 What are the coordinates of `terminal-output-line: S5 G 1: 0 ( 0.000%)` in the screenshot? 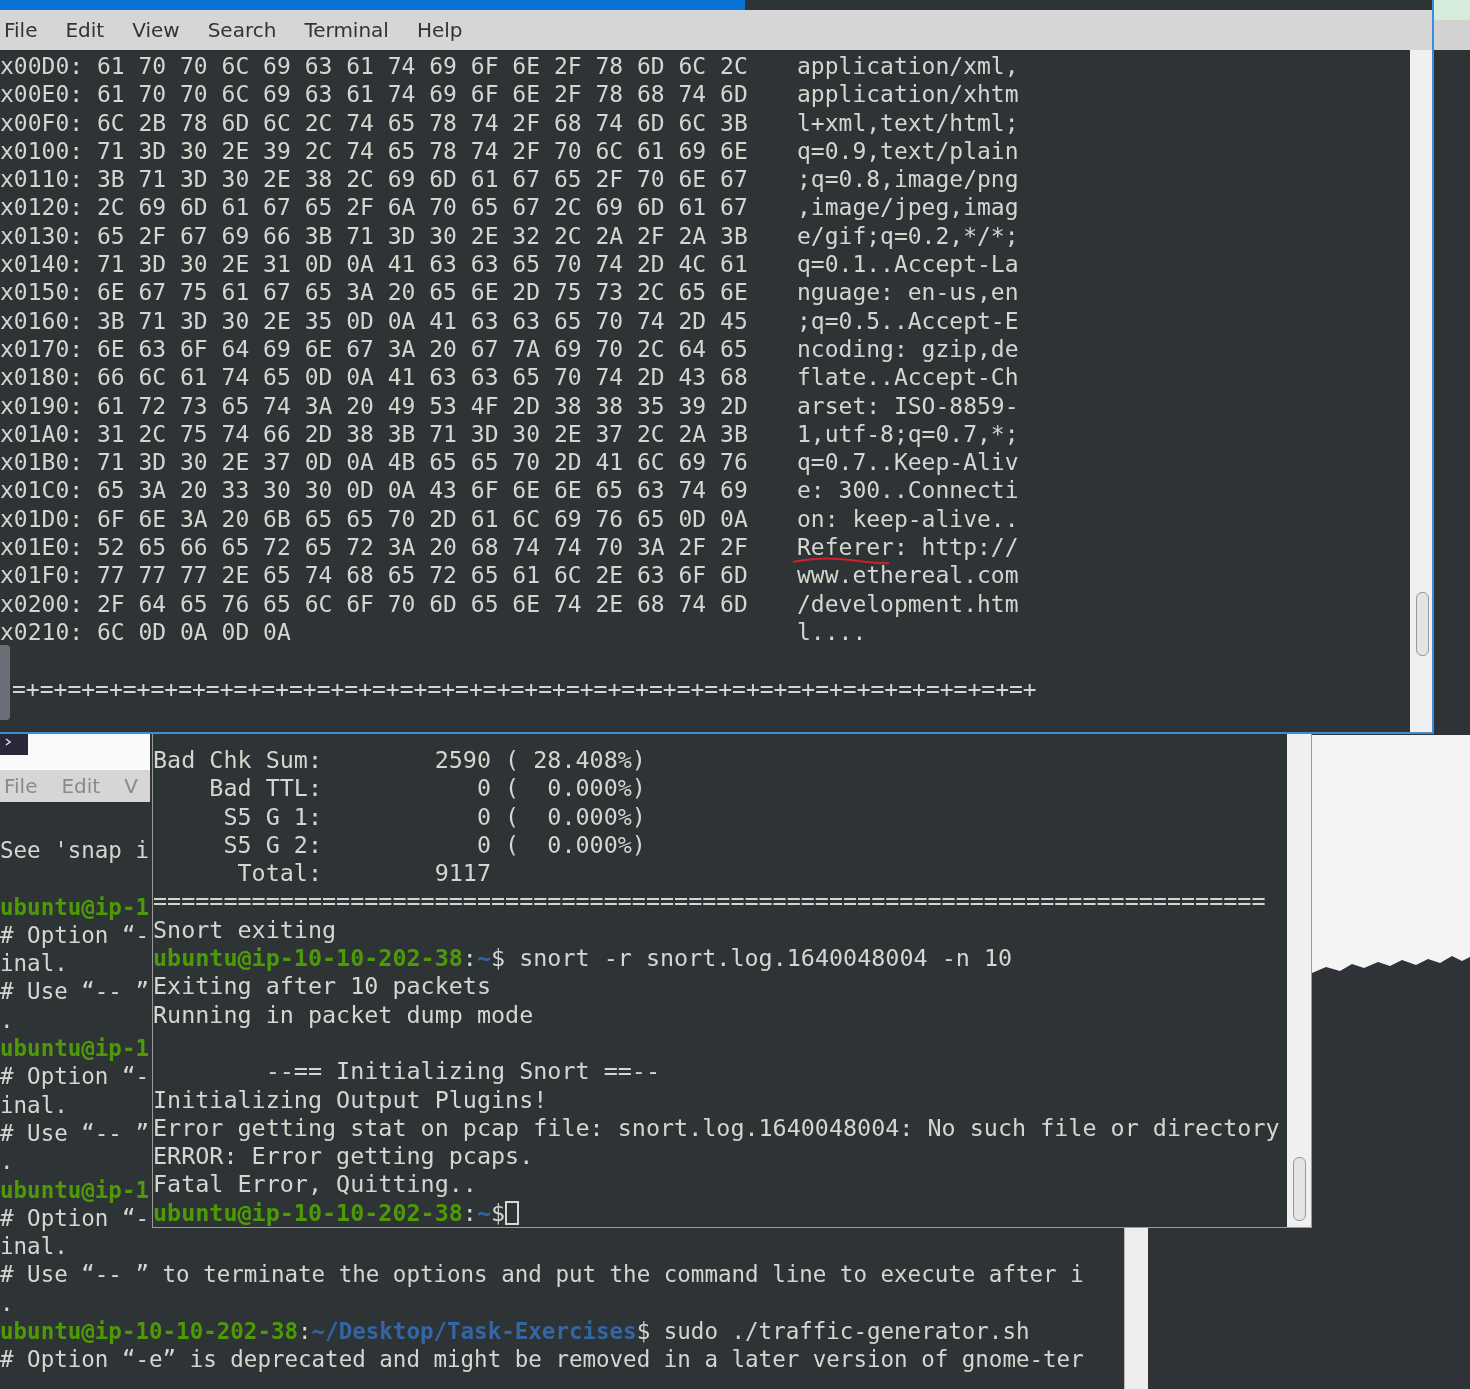 It's located at (434, 816).